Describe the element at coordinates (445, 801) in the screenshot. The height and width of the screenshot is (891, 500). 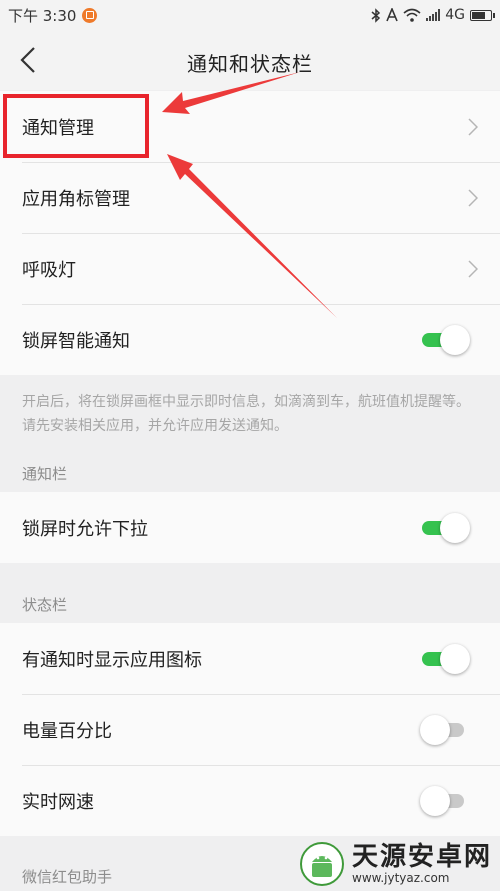
I see `realtime-network-speed-toggle` at that location.